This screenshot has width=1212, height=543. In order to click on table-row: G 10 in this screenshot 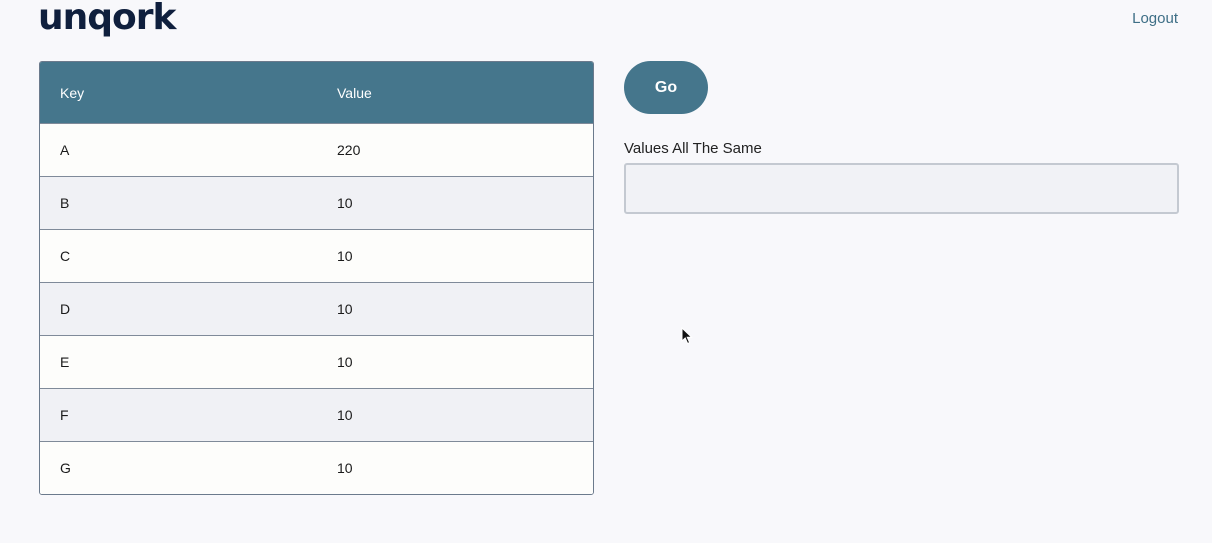, I will do `click(316, 467)`.